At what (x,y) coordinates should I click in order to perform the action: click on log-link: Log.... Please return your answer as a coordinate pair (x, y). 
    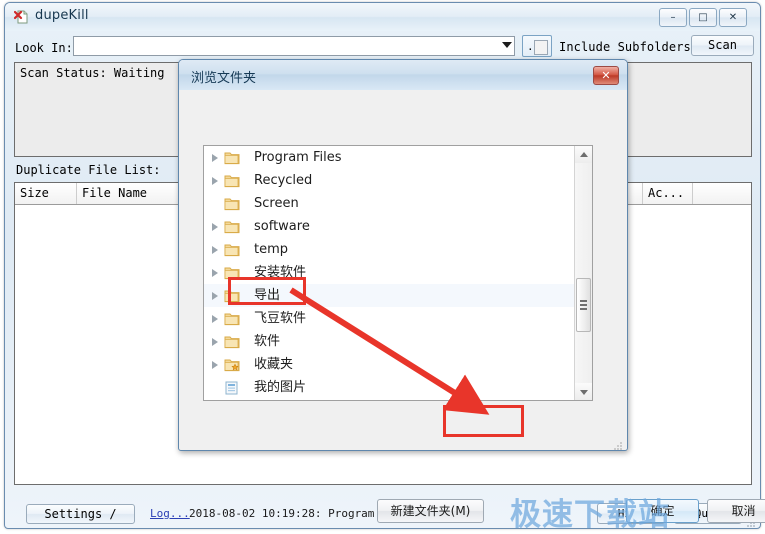
    Looking at the image, I should click on (170, 513).